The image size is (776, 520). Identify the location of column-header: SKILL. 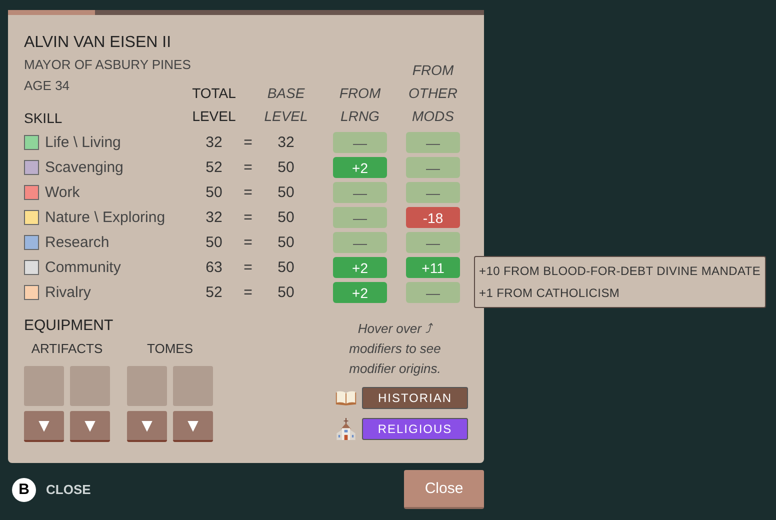
(43, 118).